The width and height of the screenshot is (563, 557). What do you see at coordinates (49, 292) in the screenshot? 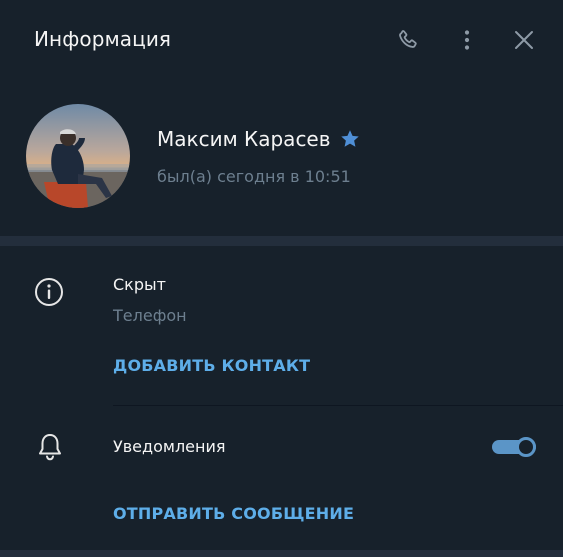
I see `info-icon` at bounding box center [49, 292].